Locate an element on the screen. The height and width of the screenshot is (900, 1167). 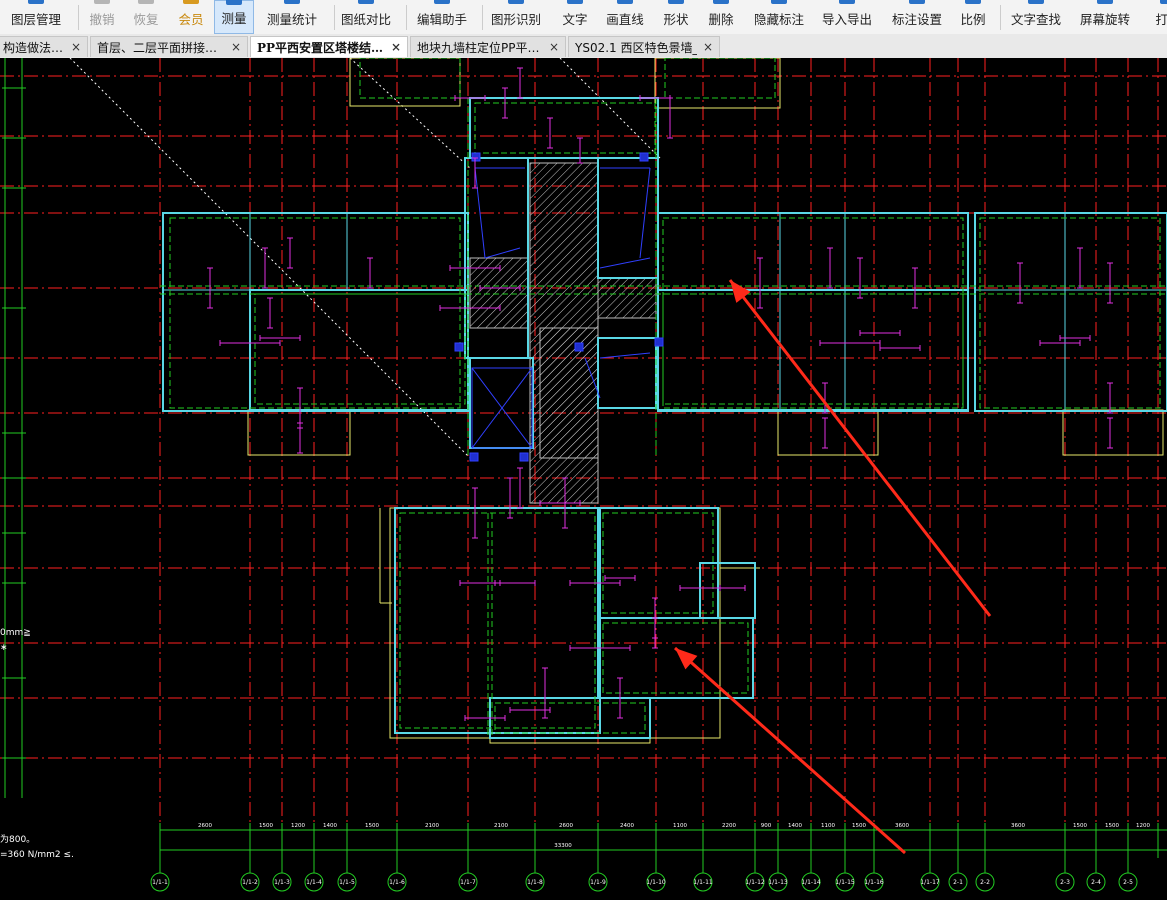
shape-recognition-icon is located at coordinates (516, 2).